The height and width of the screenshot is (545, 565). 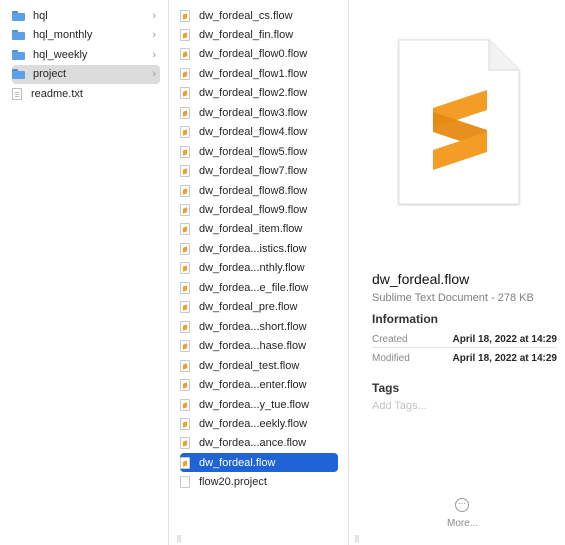 What do you see at coordinates (253, 132) in the screenshot?
I see `file-name-label: dw_fordeal_flow4.flow` at bounding box center [253, 132].